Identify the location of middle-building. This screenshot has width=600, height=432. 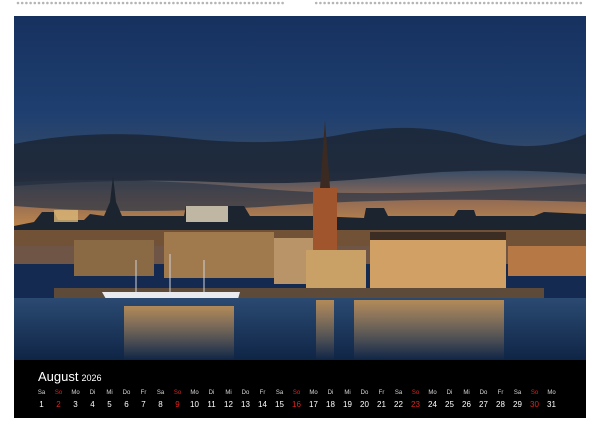
(219, 255).